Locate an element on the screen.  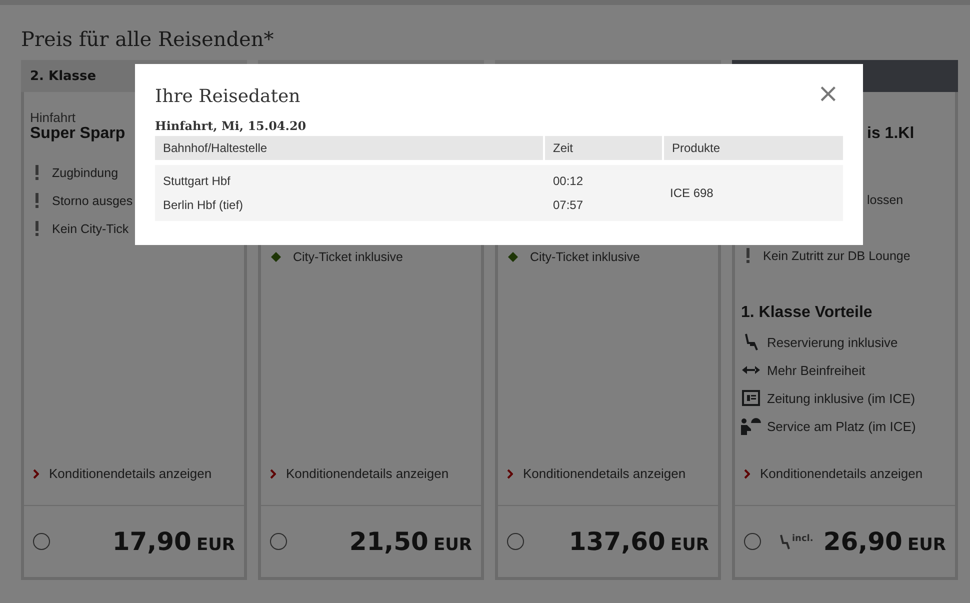
feature-text: Kein City-Tick is located at coordinates (90, 229).